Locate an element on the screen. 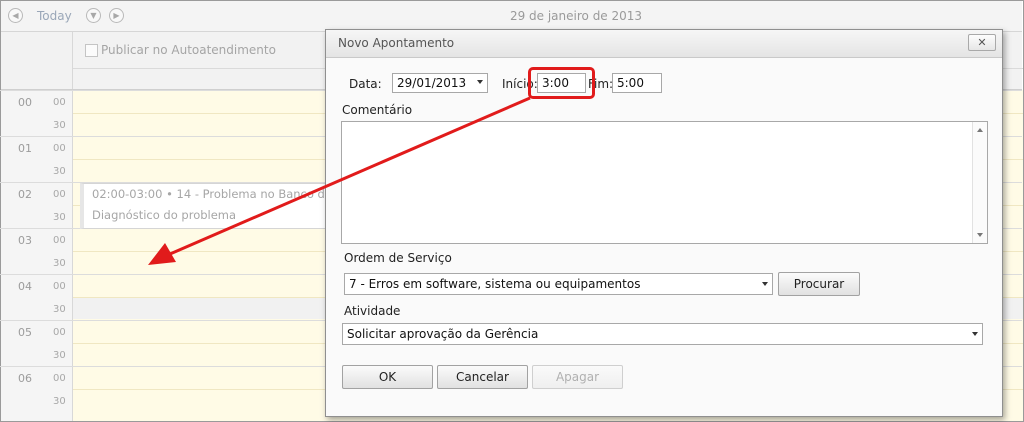 This screenshot has width=1024, height=422. annotation-arrow is located at coordinates (339, 180).